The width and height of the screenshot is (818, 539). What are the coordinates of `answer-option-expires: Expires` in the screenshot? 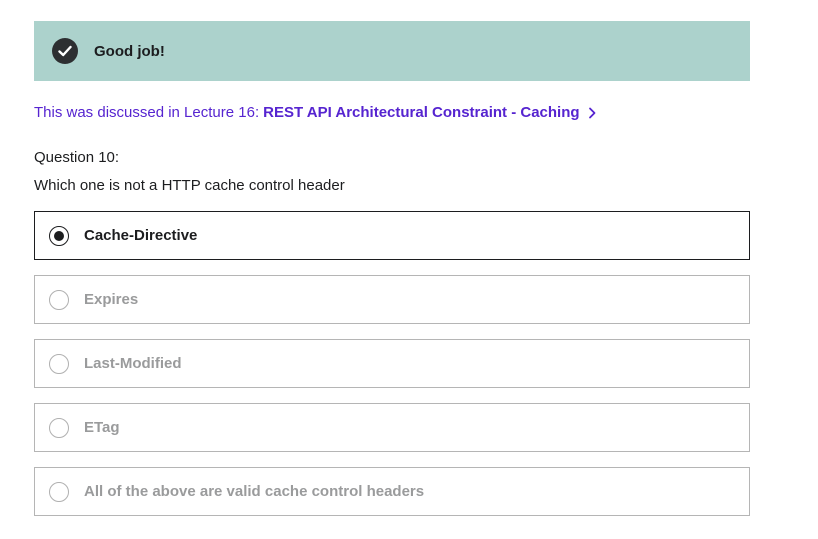 It's located at (392, 299).